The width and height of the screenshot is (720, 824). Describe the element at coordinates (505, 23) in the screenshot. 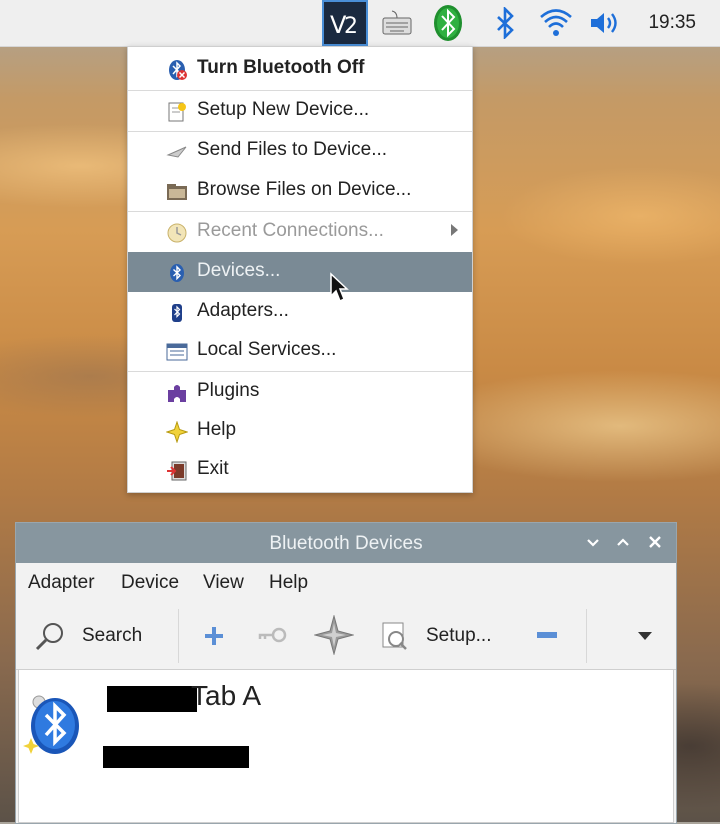

I see `bluetooth-icon` at that location.